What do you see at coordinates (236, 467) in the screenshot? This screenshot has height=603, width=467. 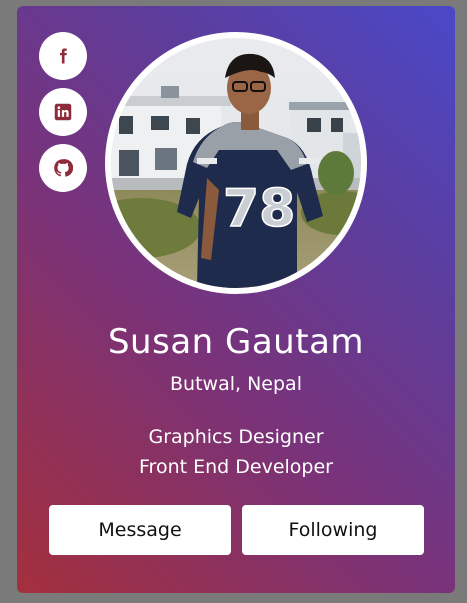 I see `profile-role: Front End Developer` at bounding box center [236, 467].